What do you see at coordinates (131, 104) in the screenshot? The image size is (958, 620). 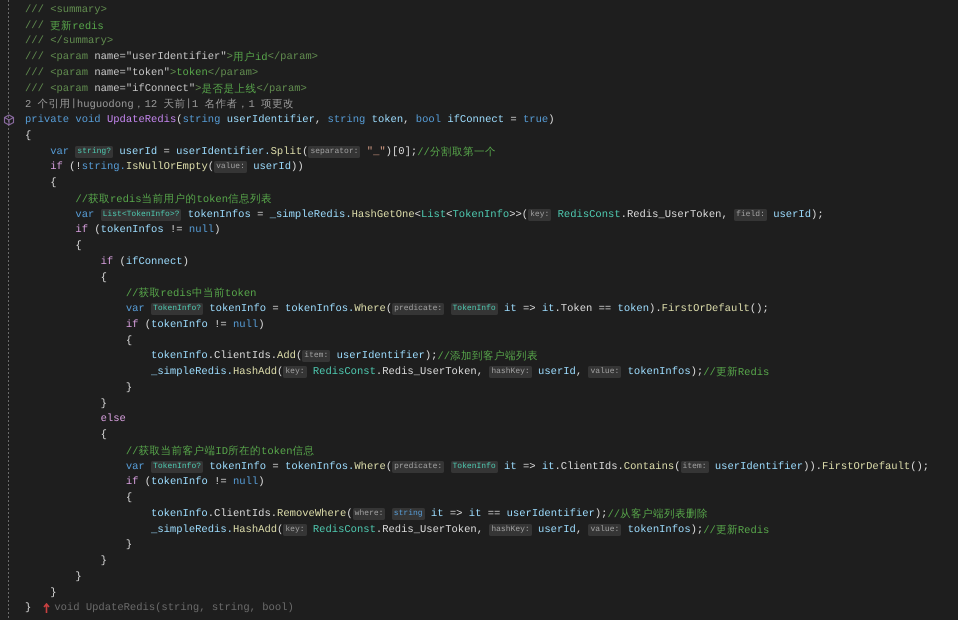 I see `codelens-link: huguodong，12 天前` at bounding box center [131, 104].